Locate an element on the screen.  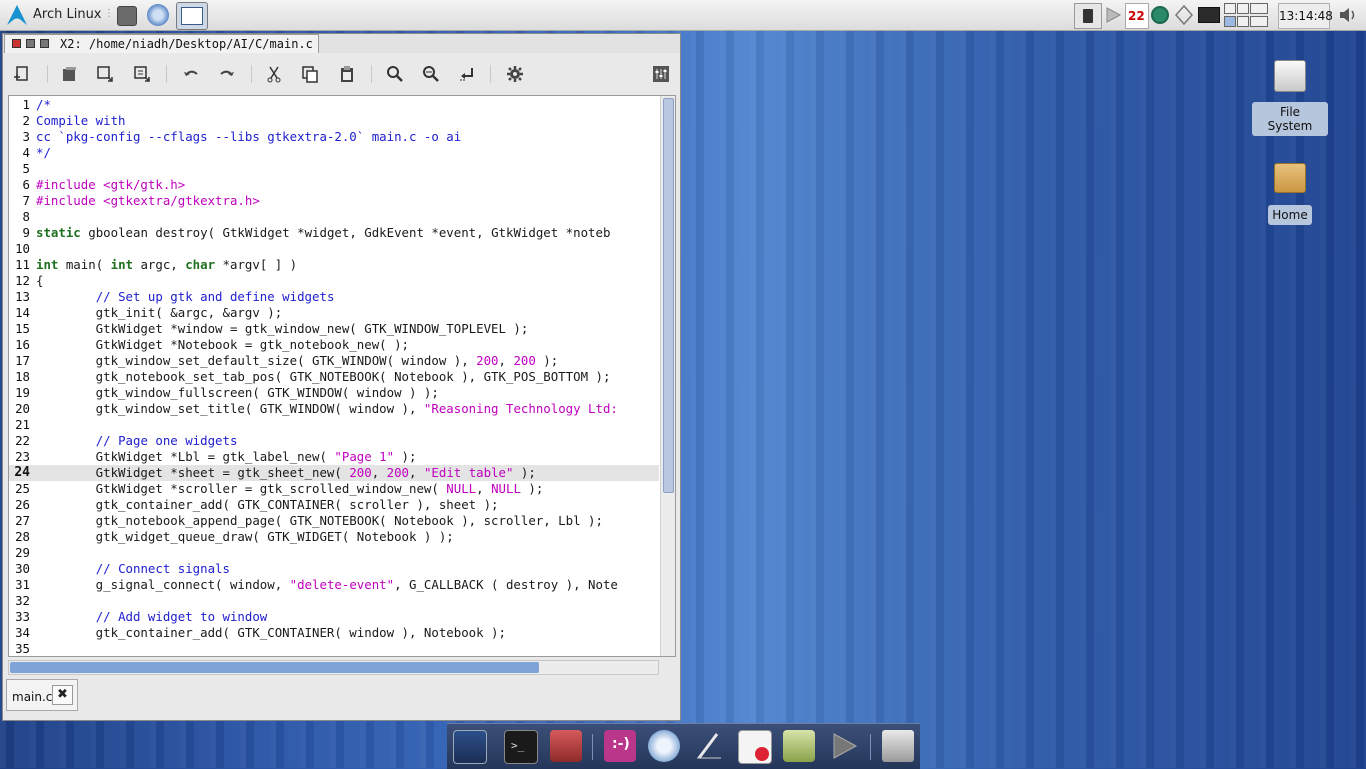
save-as-icon is located at coordinates (142, 74).